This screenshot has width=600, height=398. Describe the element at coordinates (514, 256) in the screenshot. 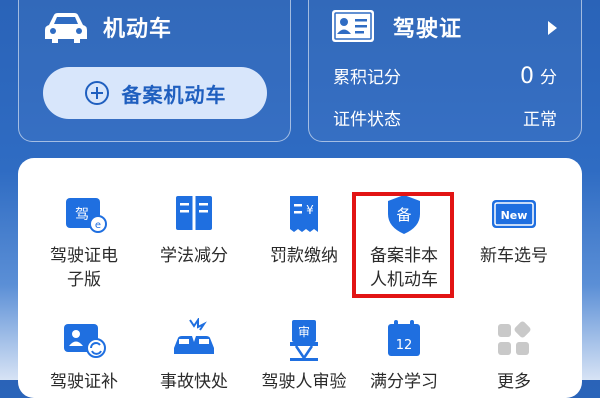

I see `service-label: 新车选号` at that location.